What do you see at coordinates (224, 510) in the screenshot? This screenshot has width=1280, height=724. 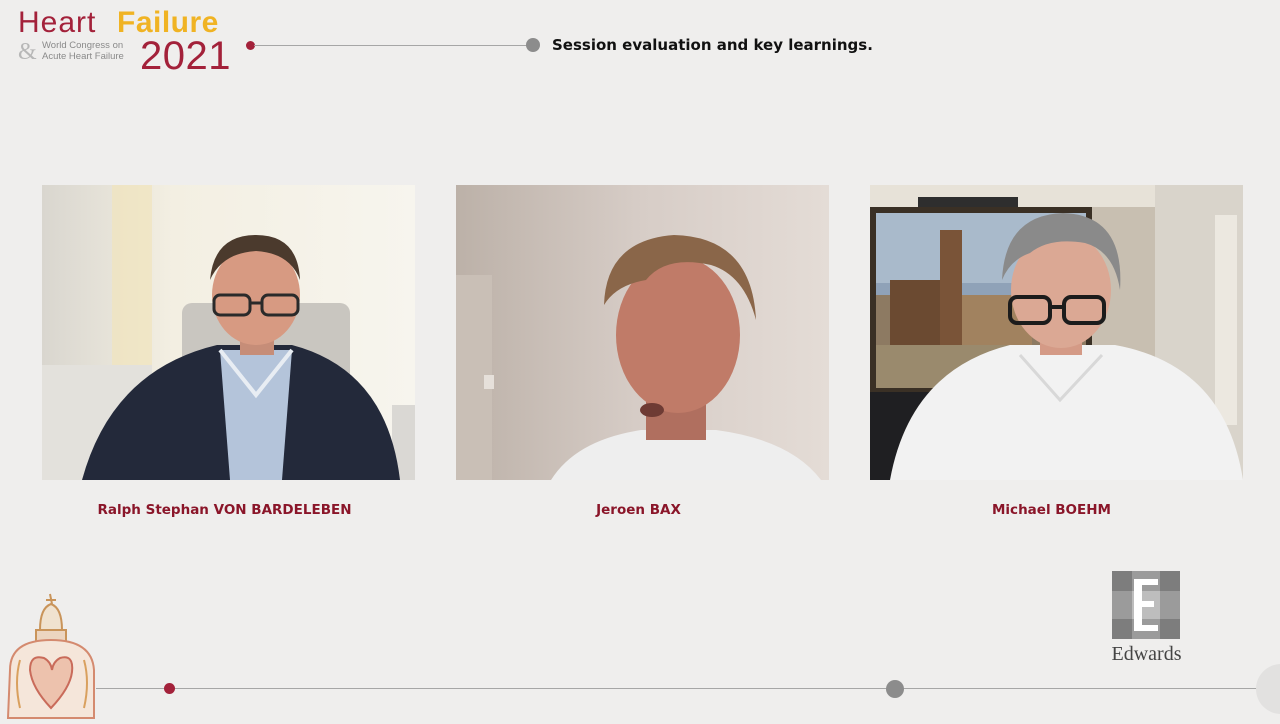 I see `participant-name-1: Ralph Stephan VON BARDELEBEN` at bounding box center [224, 510].